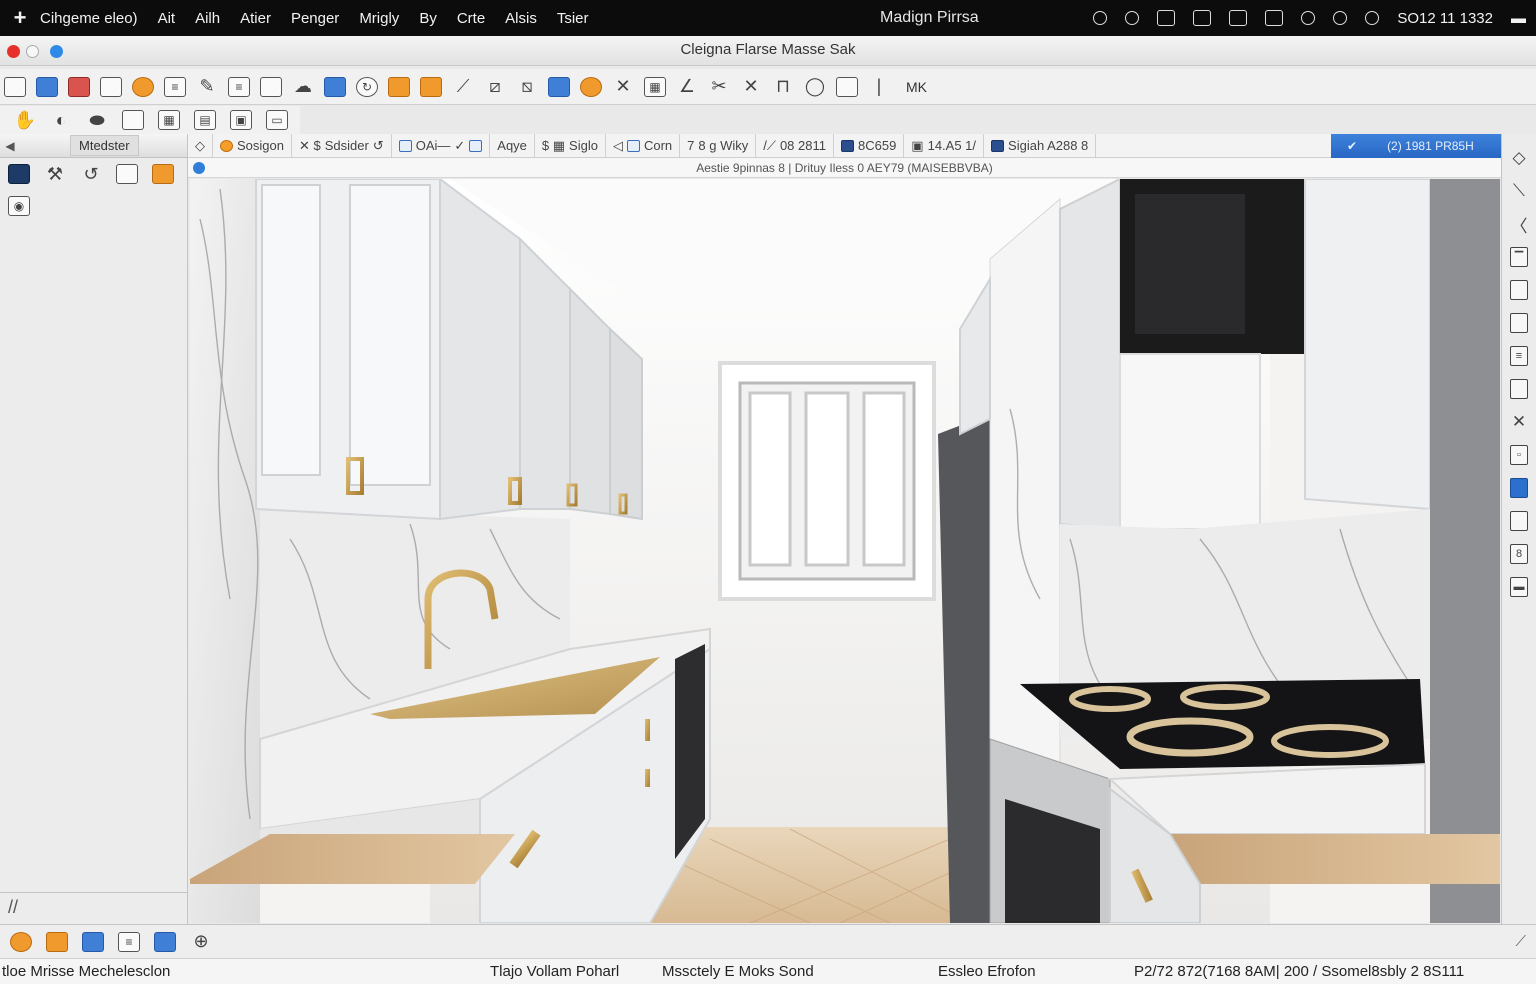 The width and height of the screenshot is (1536, 984). What do you see at coordinates (143, 86) in the screenshot?
I see `orange-ball-icon` at bounding box center [143, 86].